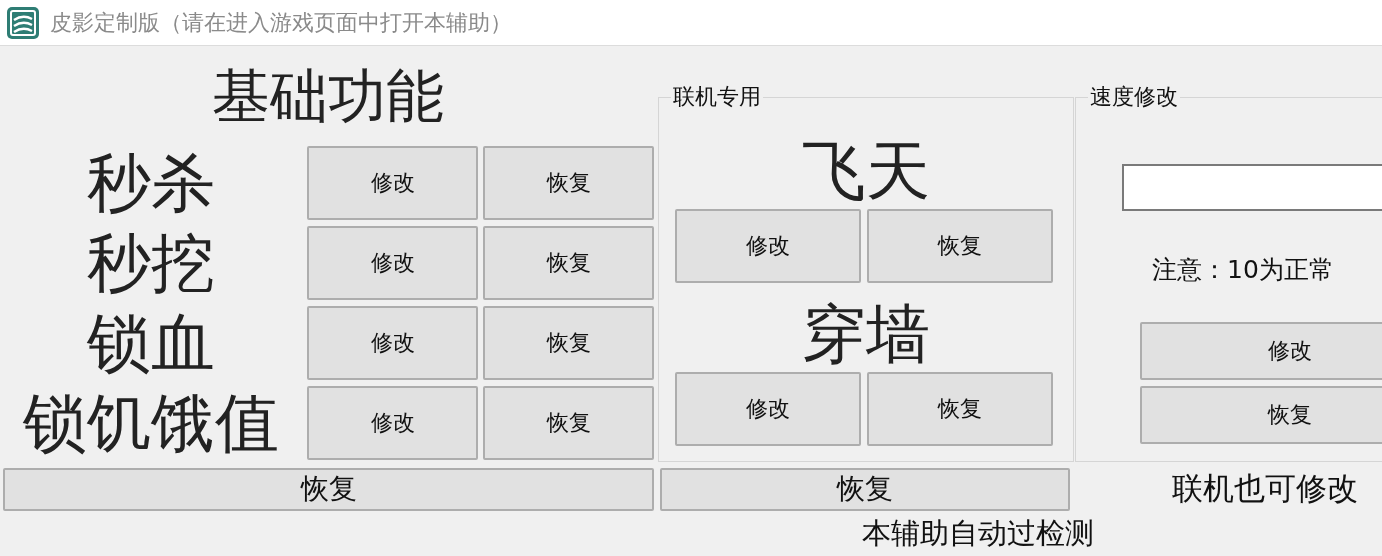 The height and width of the screenshot is (556, 1382). What do you see at coordinates (281, 22) in the screenshot?
I see `window-title: 皮影定制版（请在进入游戏页面中打开本辅助）` at bounding box center [281, 22].